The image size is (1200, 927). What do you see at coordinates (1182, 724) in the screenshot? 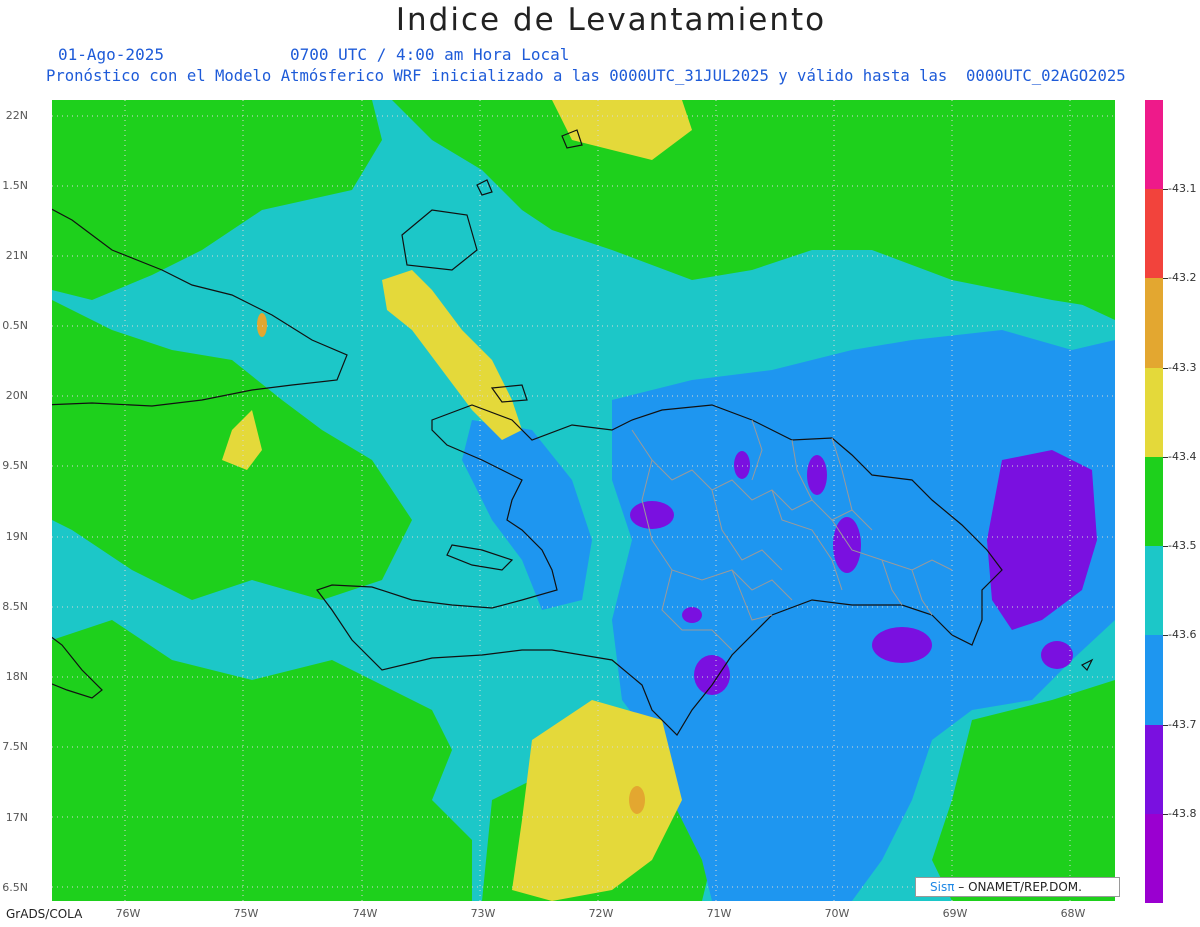
I see `colorbar-label: -43.7` at bounding box center [1182, 724].